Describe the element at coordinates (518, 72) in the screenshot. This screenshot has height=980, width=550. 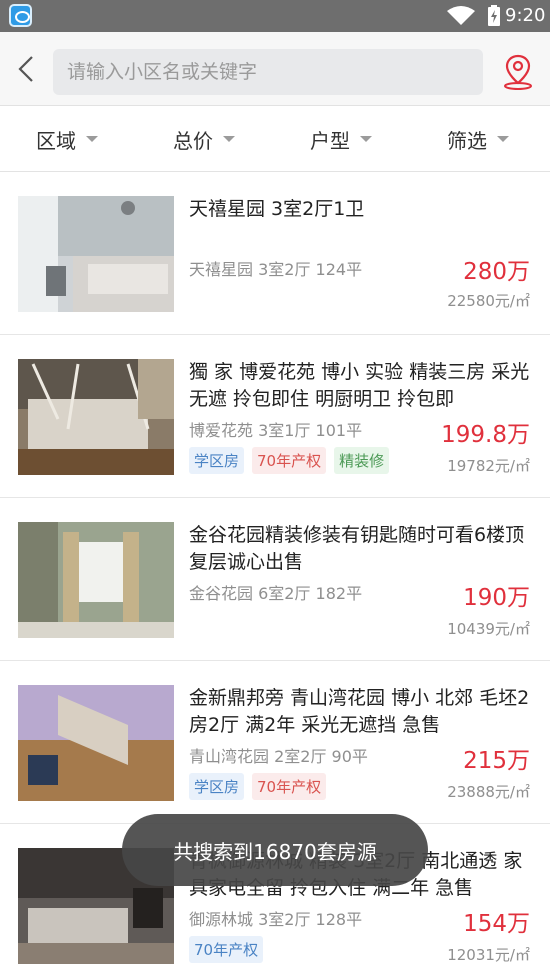
I see `location-pin-icon` at that location.